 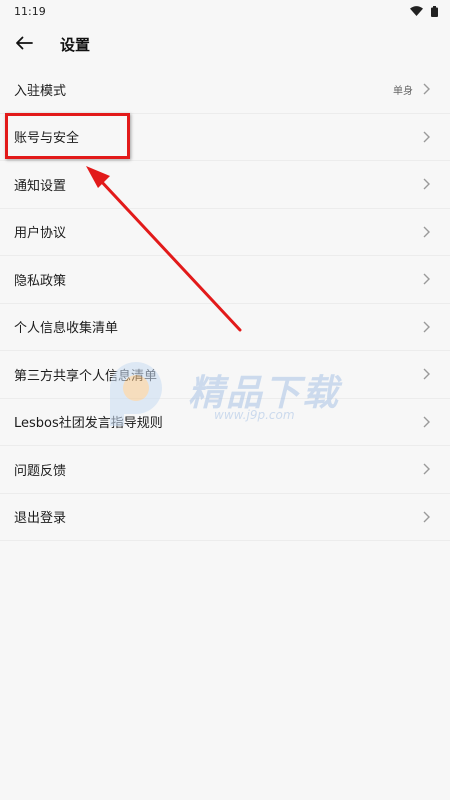 What do you see at coordinates (225, 90) in the screenshot?
I see `settings-item-residency-mode: 入驻模式 单身` at bounding box center [225, 90].